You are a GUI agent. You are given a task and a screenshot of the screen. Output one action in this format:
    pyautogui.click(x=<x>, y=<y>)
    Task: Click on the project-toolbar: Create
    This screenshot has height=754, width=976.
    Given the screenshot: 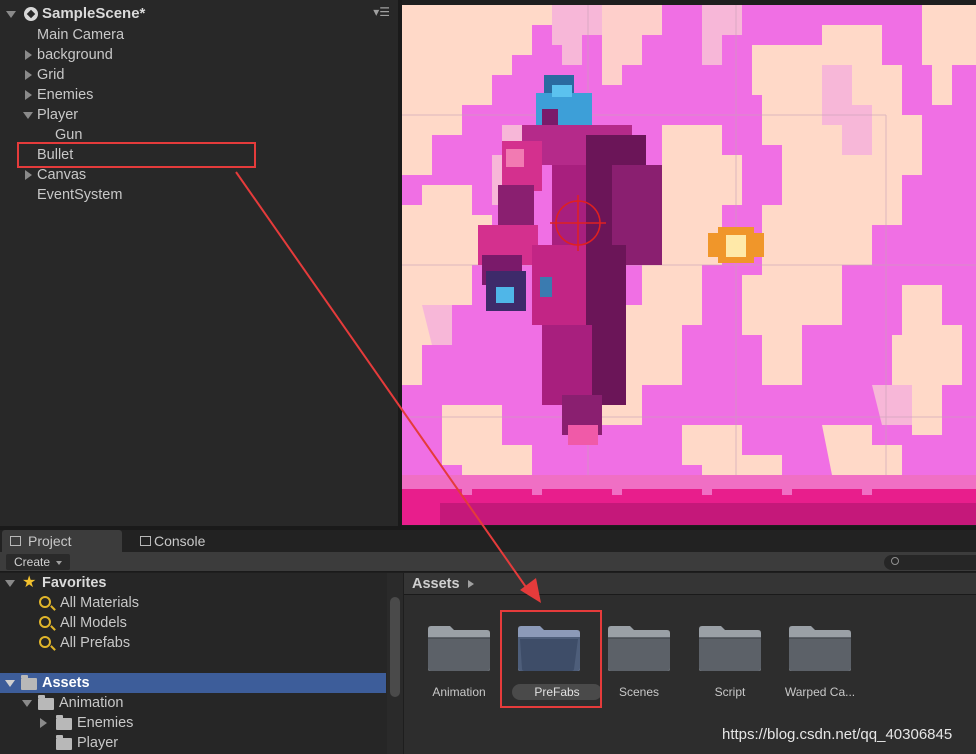 What is the action you would take?
    pyautogui.click(x=488, y=562)
    